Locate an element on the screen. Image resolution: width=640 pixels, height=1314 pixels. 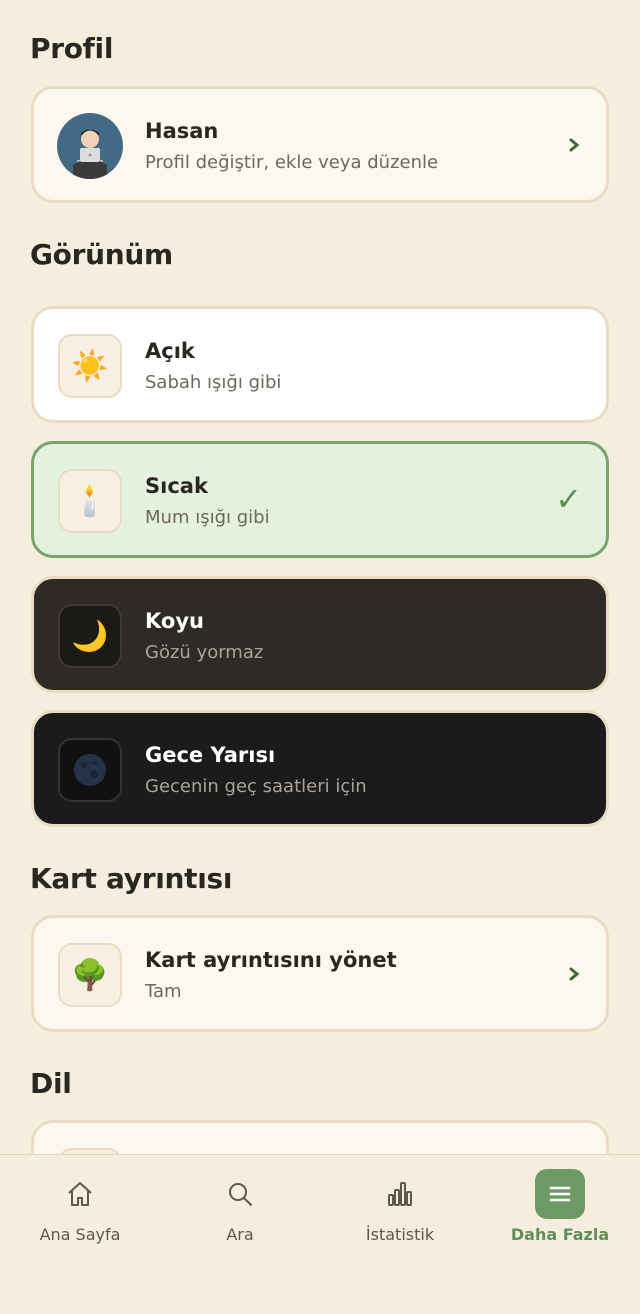
sun-icon: ☀️ is located at coordinates (90, 366).